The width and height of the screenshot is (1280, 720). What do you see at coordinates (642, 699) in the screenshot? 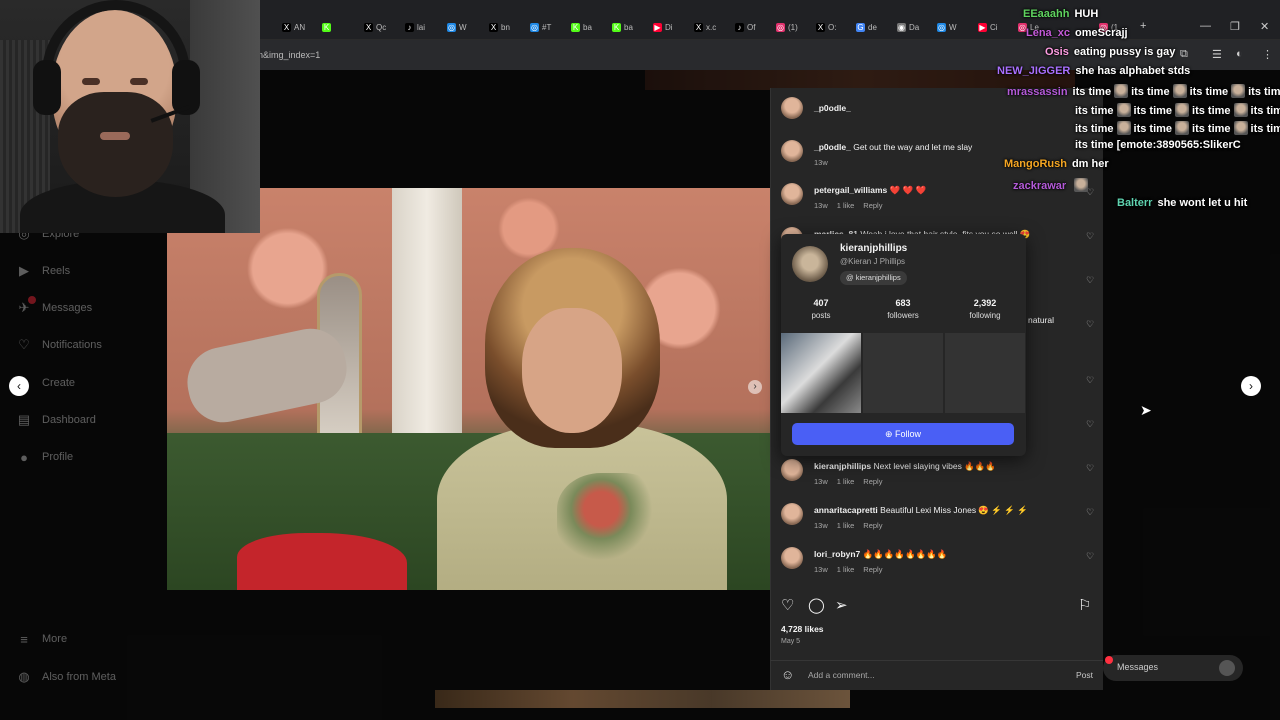
I see `background-thumbnails` at bounding box center [642, 699].